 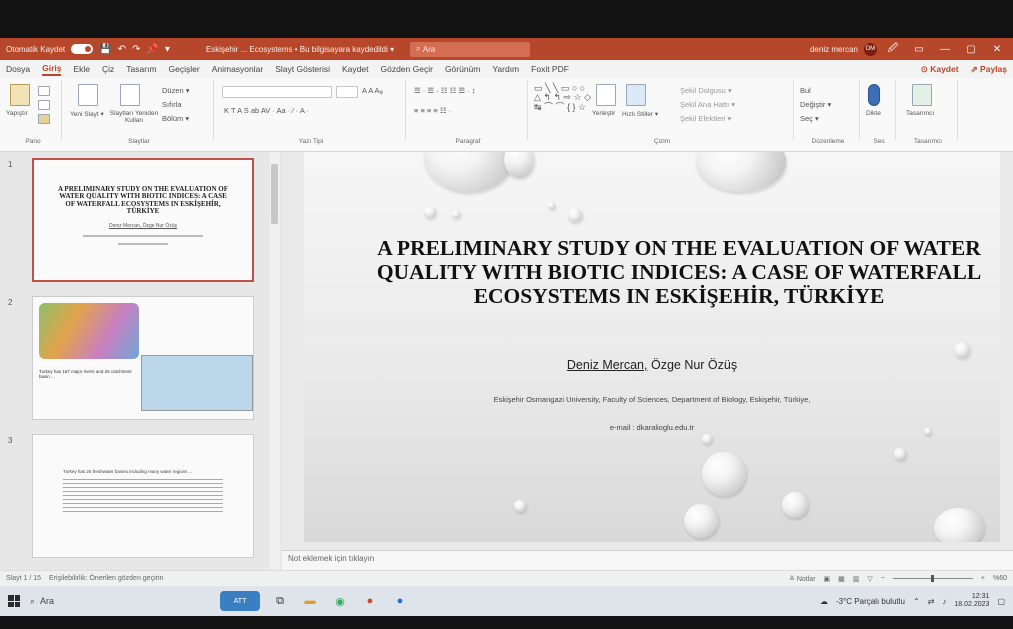 What do you see at coordinates (122, 49) in the screenshot?
I see `undo-icon: ↶` at bounding box center [122, 49].